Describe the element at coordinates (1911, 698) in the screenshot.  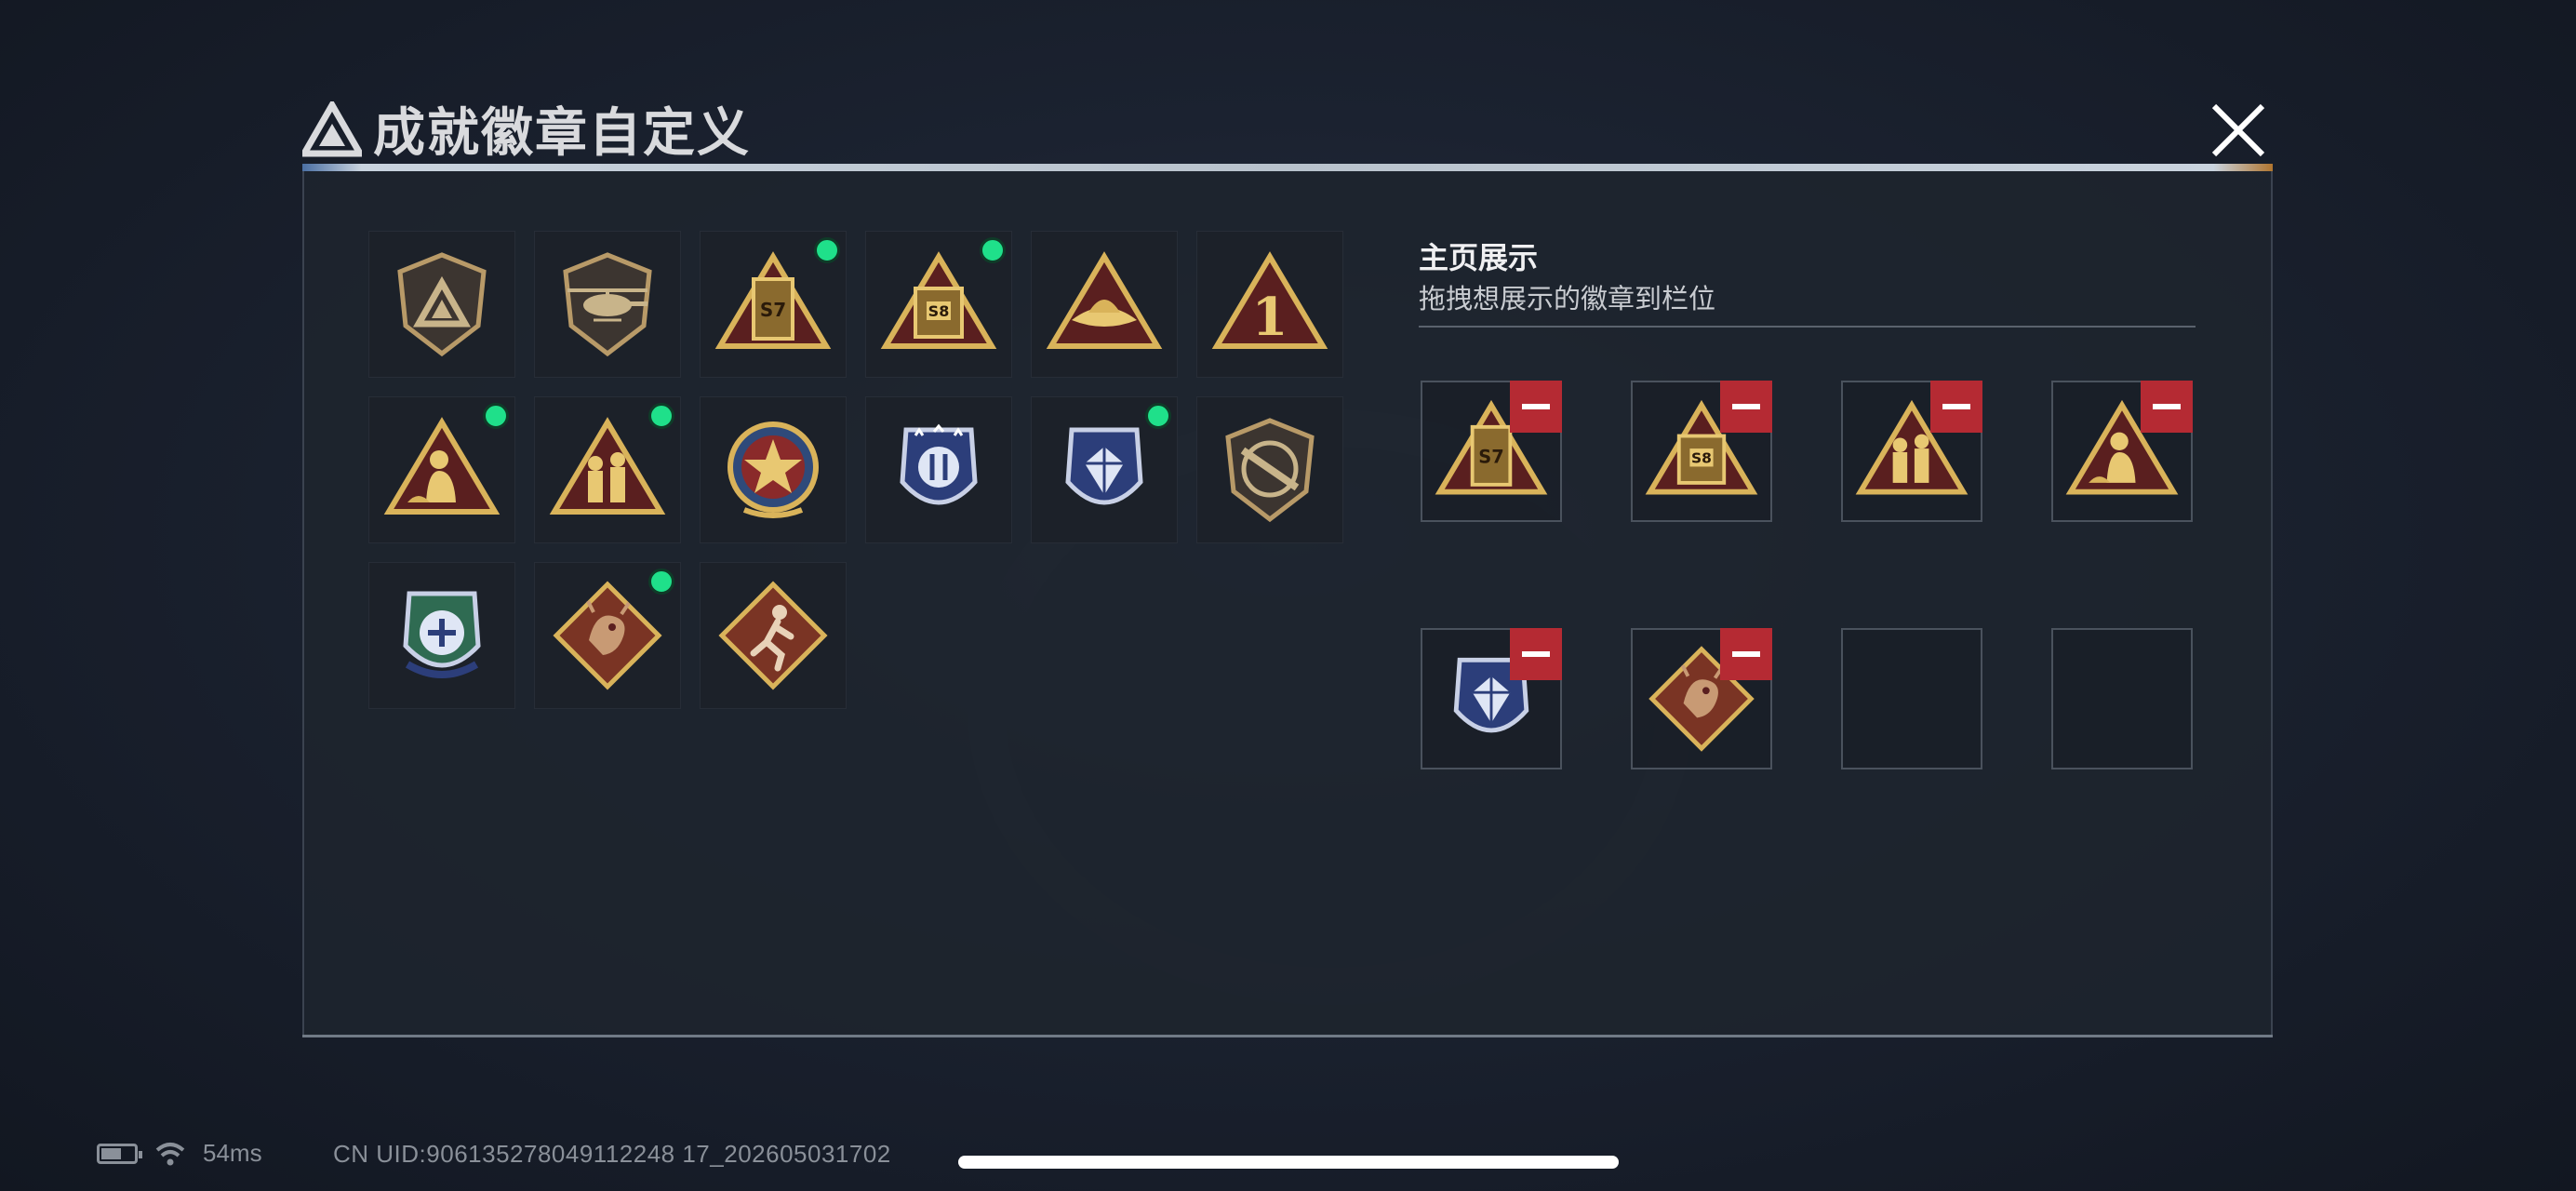
I see `showcase-slot-7-empty` at that location.